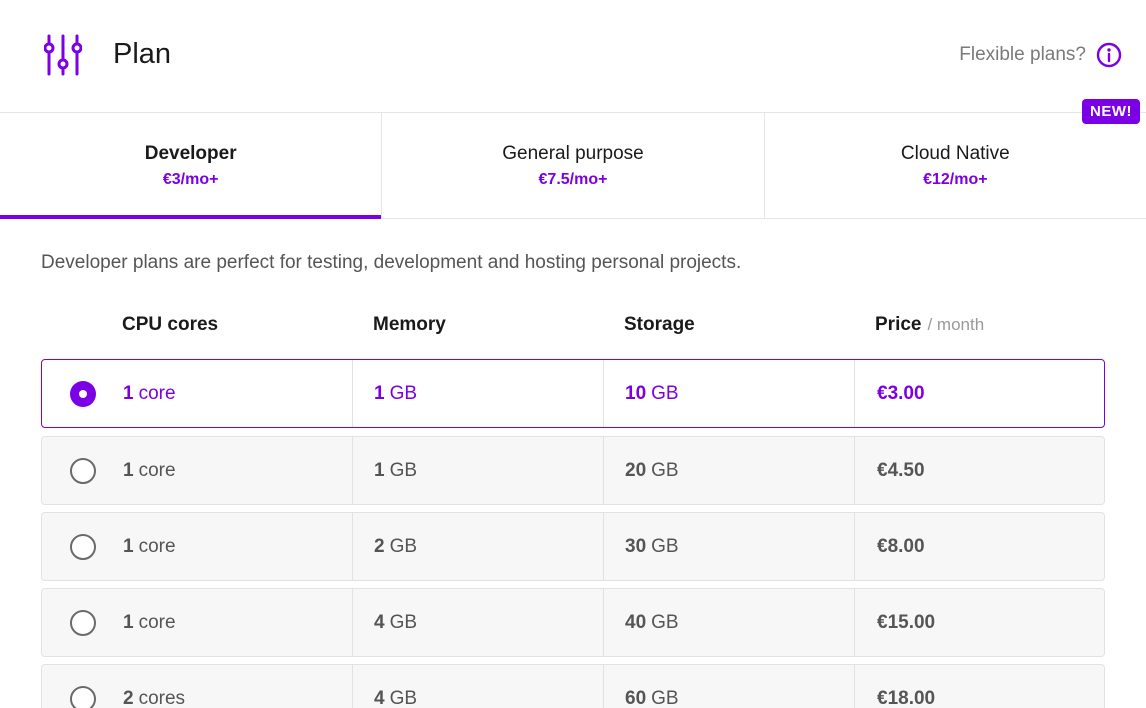 This screenshot has width=1146, height=708. What do you see at coordinates (573, 546) in the screenshot?
I see `plan-row: 1 core 2 GB 30 GB €8.00` at bounding box center [573, 546].